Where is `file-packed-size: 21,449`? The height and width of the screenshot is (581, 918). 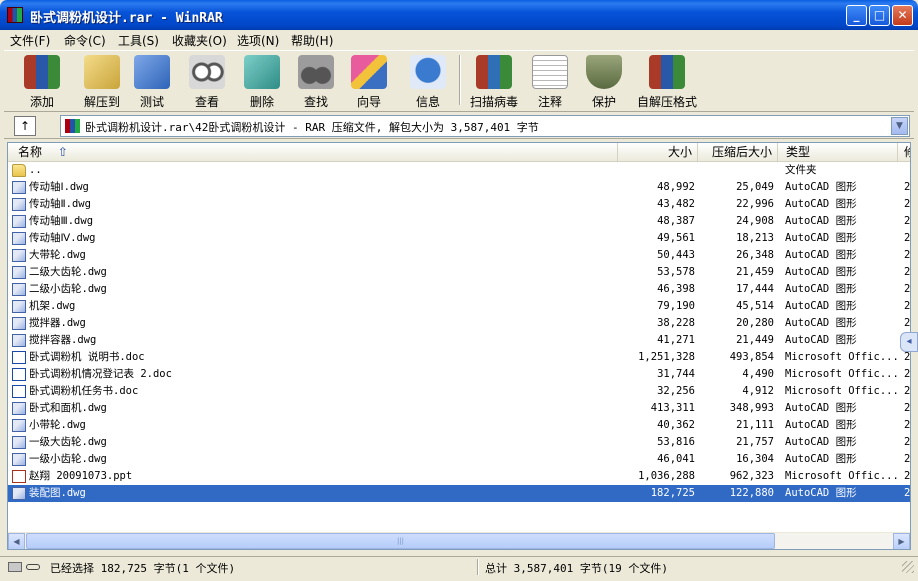 file-packed-size: 21,449 is located at coordinates (755, 340).